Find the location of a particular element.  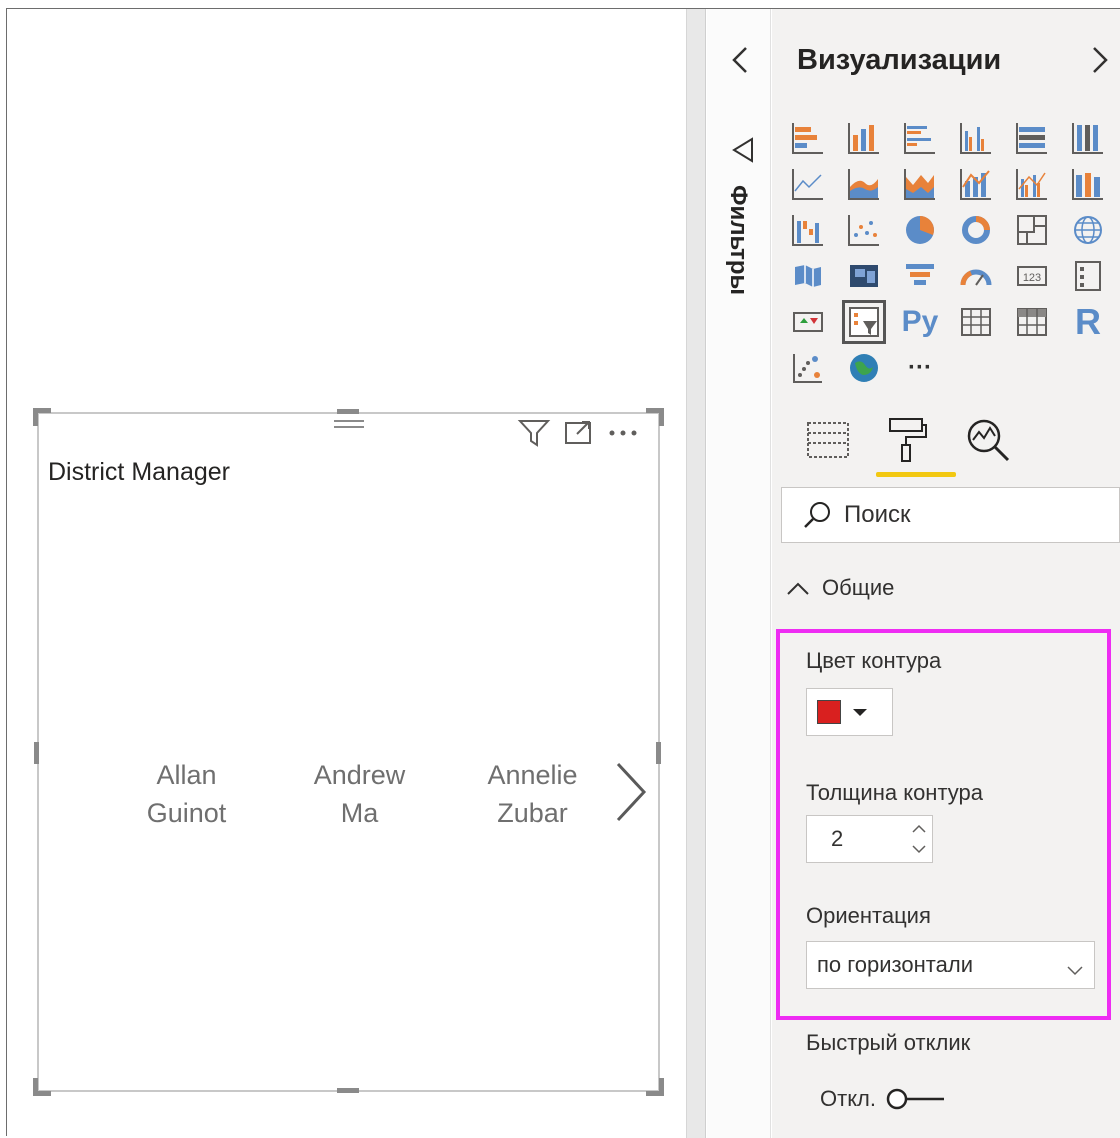

resize-handle-right is located at coordinates (658, 753).